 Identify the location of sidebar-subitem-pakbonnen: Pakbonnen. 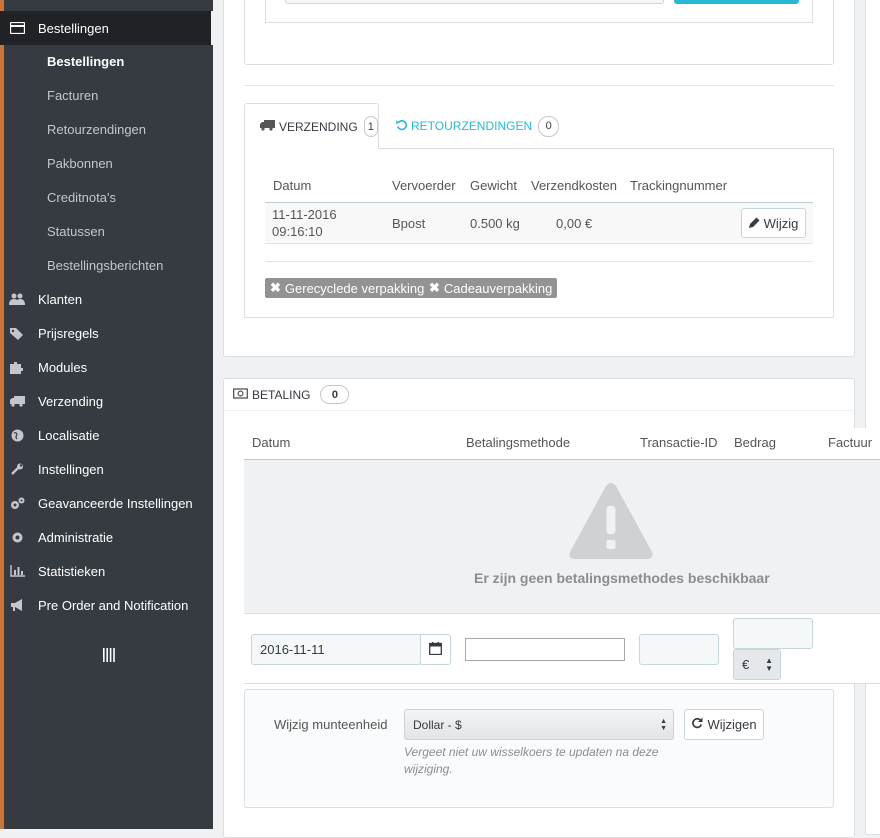
(80, 163).